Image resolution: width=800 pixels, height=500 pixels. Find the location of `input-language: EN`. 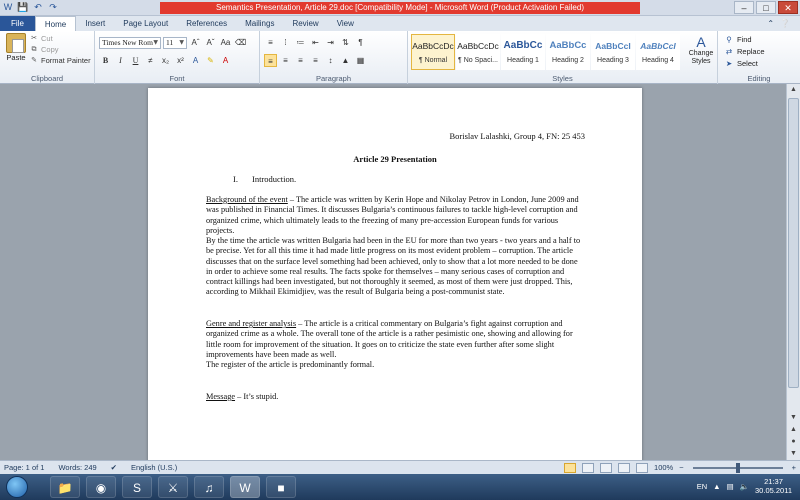

input-language: EN is located at coordinates (702, 486).